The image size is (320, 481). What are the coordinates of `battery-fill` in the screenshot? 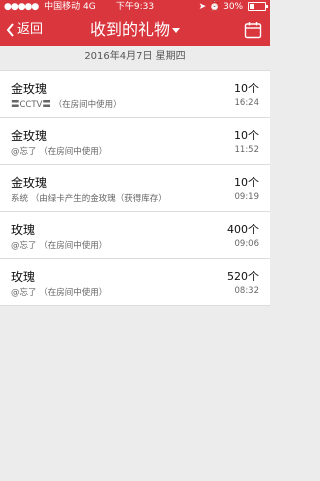 It's located at (252, 6).